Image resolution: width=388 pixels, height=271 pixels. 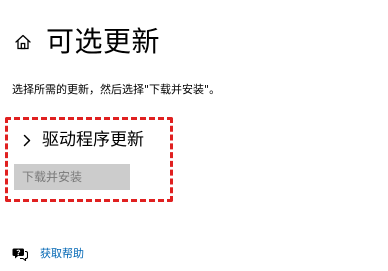 I want to click on chevron-right-icon, so click(x=27, y=140).